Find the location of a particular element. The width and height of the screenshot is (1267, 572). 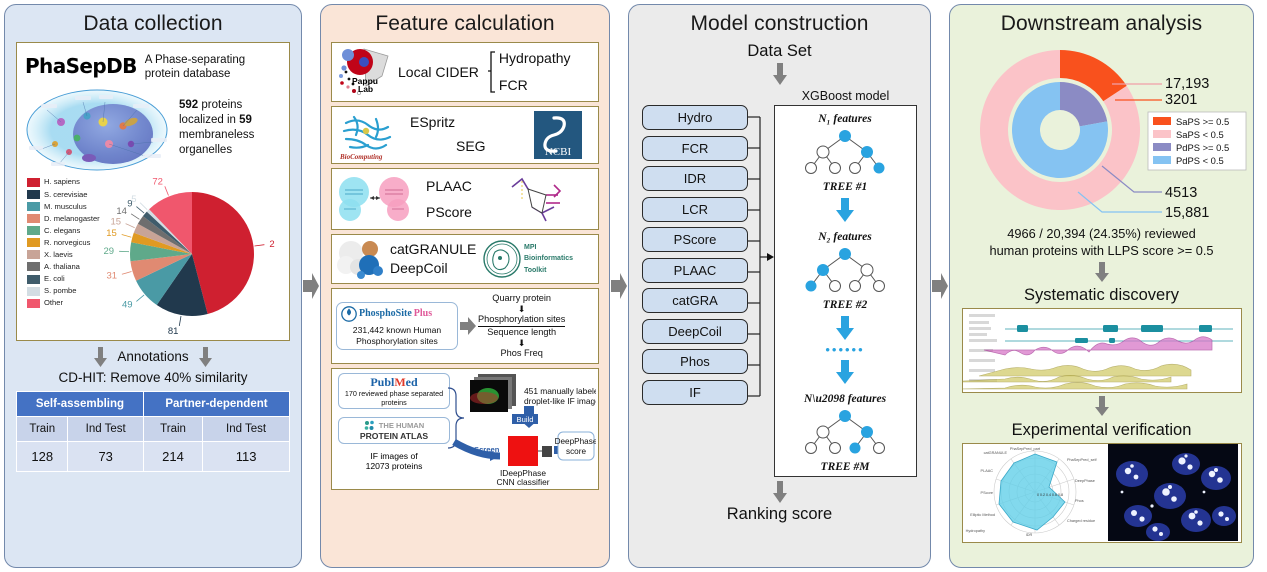

flow-step: Phos Freq is located at coordinates (521, 353).